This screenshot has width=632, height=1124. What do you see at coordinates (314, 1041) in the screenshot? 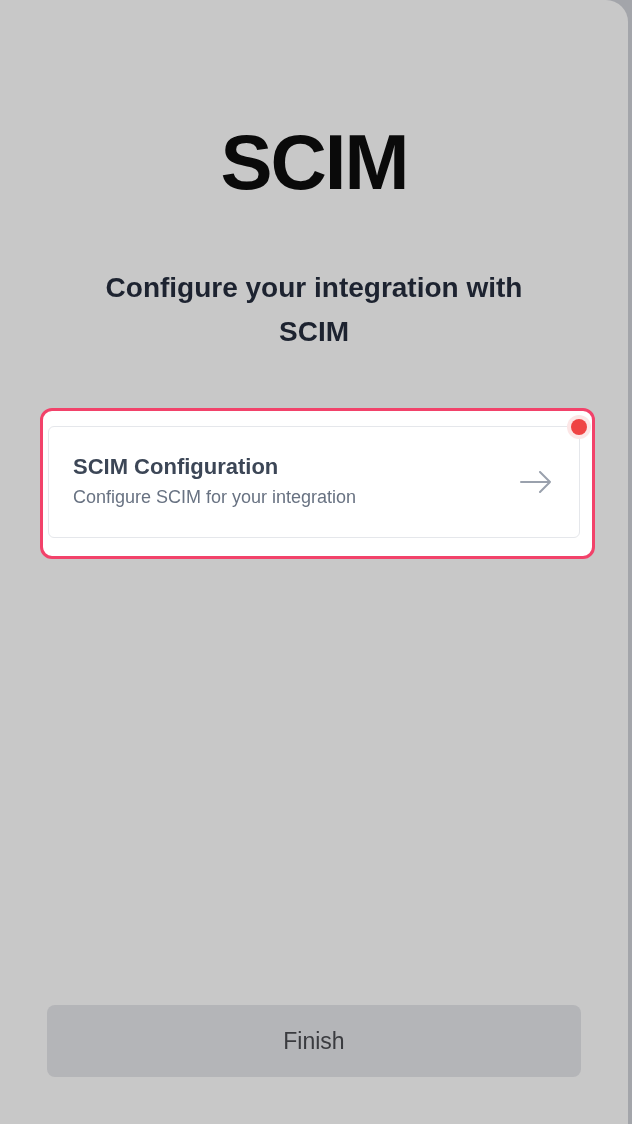
I see `finish-button: Finish` at bounding box center [314, 1041].